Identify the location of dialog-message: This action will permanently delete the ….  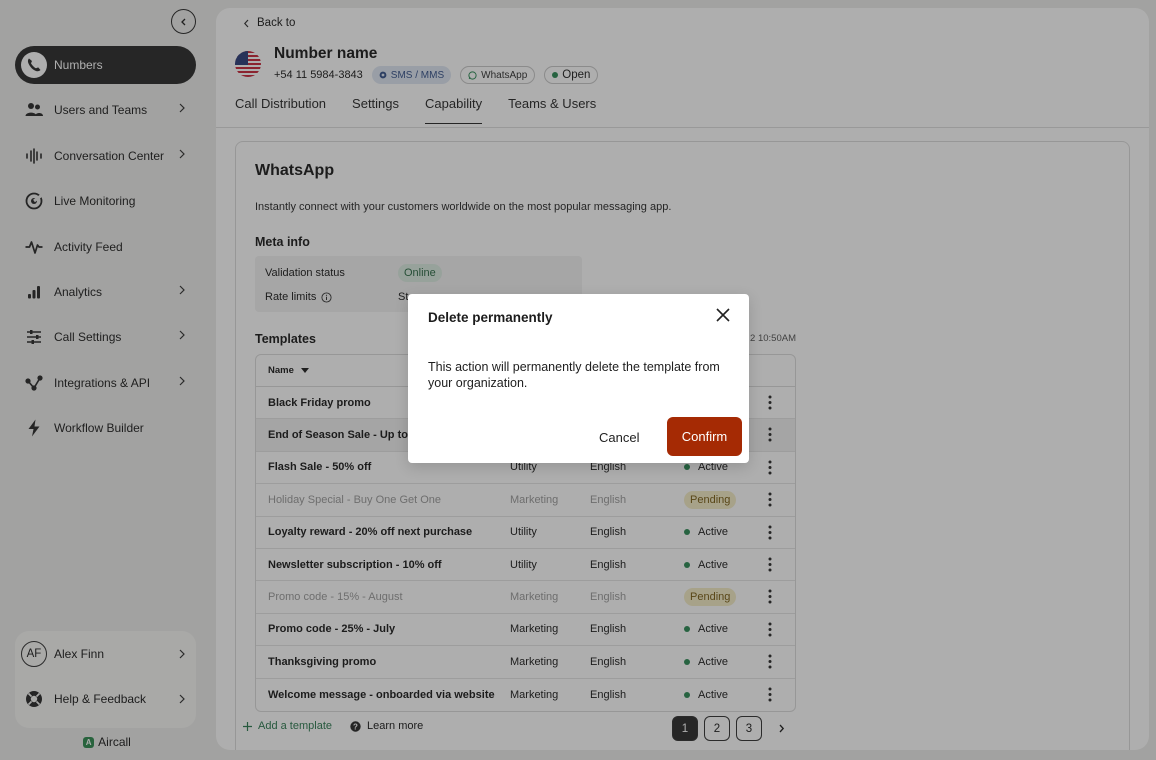
(574, 375).